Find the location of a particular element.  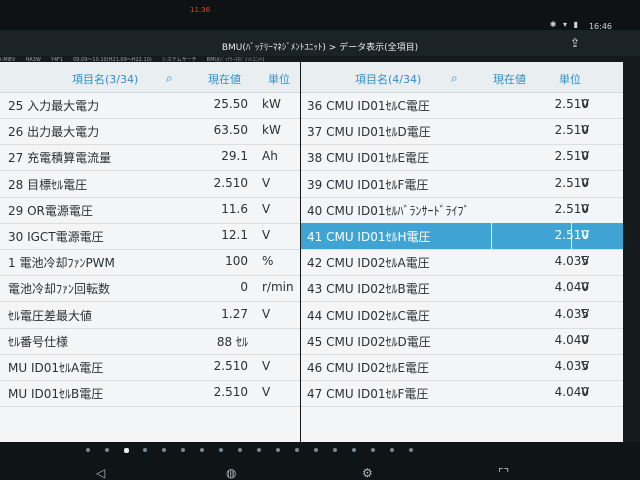

table-row: 44 CMU ID02ｾﾙC電圧 4.035 V is located at coordinates (462, 315).